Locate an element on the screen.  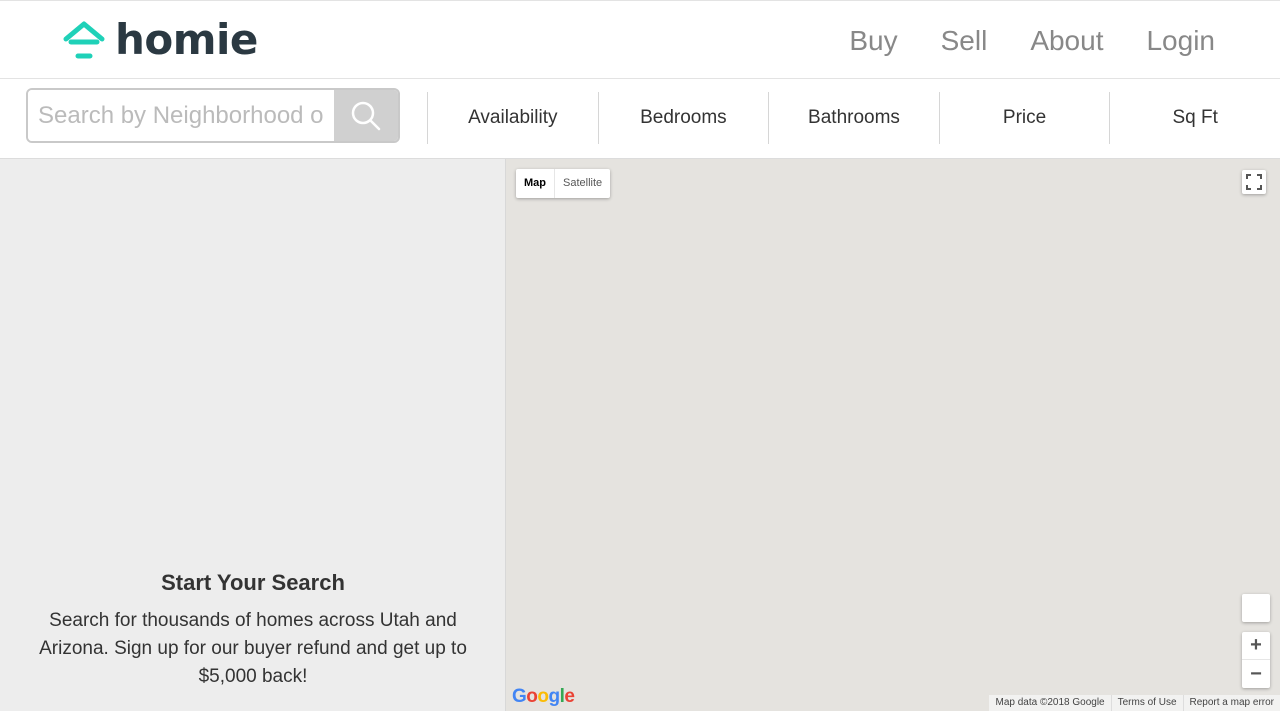
start-search-title: Start Your Search is located at coordinates (253, 582).